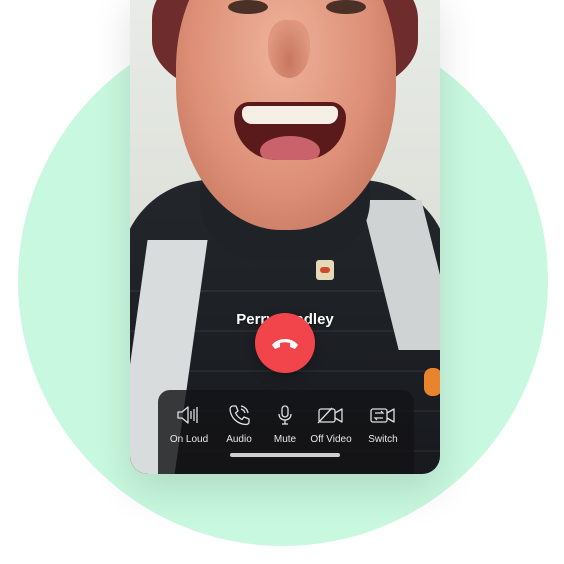 This screenshot has height=564, width=564. I want to click on zipper-pull, so click(432, 382).